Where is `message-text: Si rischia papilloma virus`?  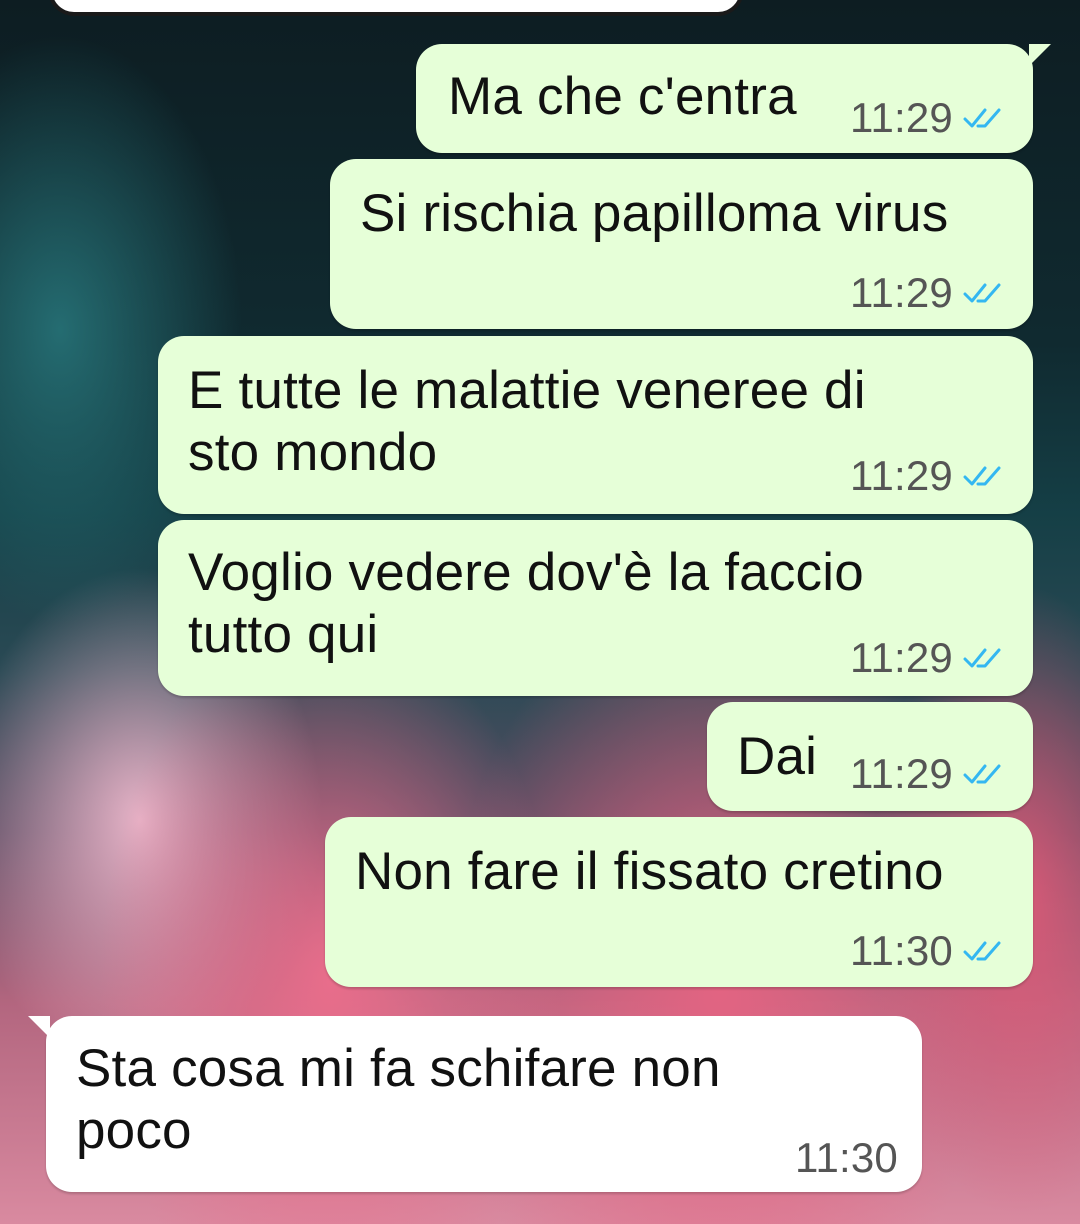 message-text: Si rischia papilloma virus is located at coordinates (654, 213).